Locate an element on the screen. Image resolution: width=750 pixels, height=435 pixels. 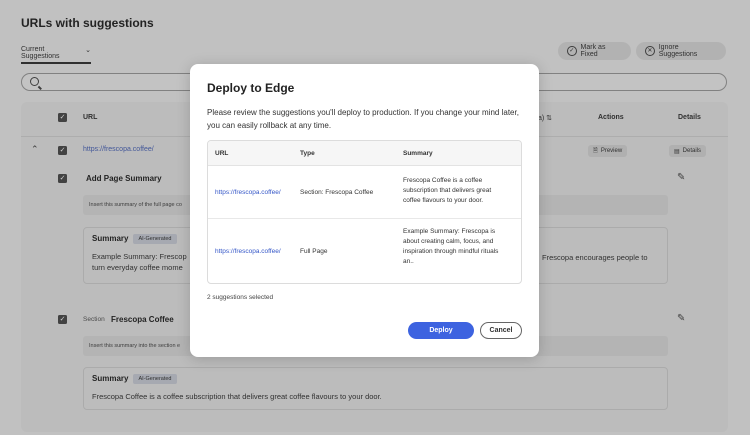
column-summary: Summary is located at coordinates (418, 153).